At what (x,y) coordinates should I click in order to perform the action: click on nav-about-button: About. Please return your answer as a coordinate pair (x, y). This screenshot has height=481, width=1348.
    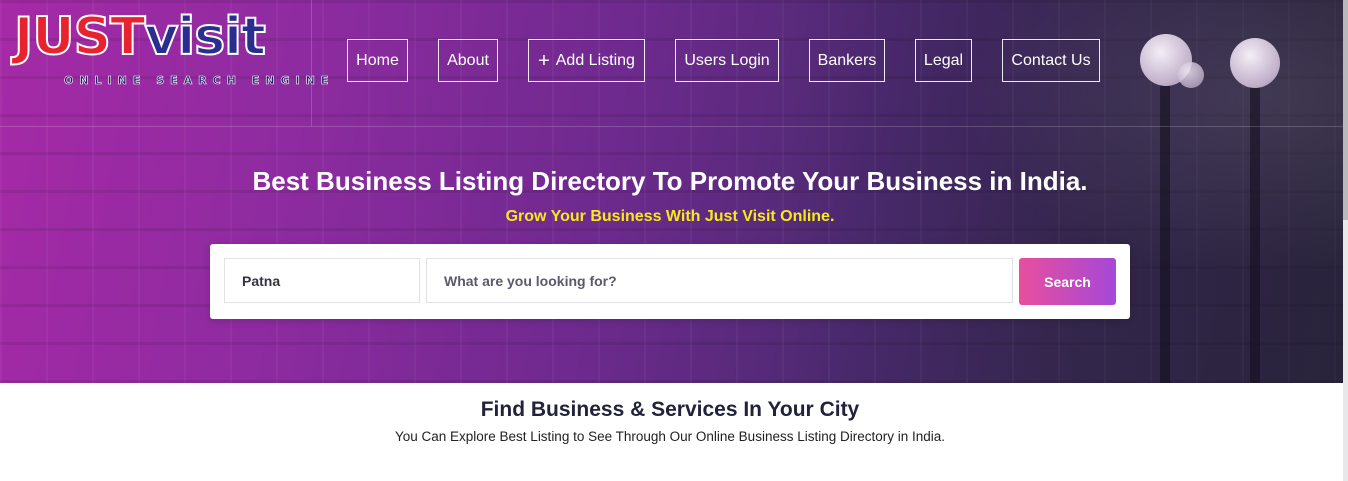
    Looking at the image, I should click on (468, 60).